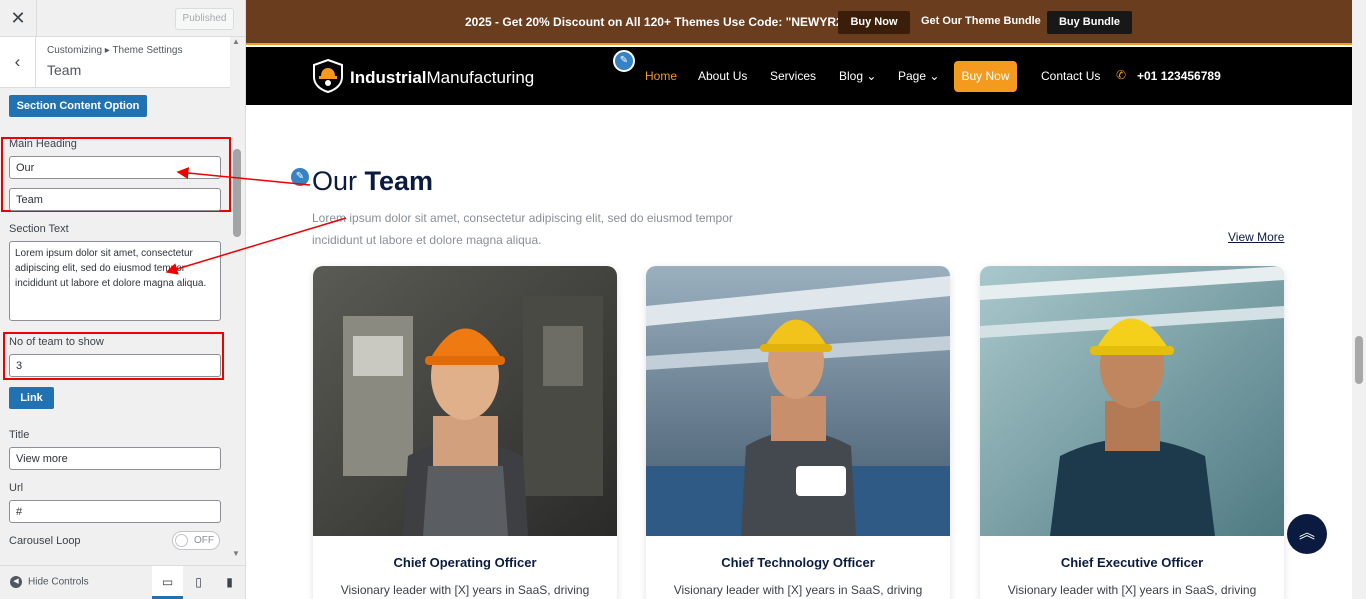 The image size is (1366, 599). I want to click on team-heading: Our Team, so click(372, 181).